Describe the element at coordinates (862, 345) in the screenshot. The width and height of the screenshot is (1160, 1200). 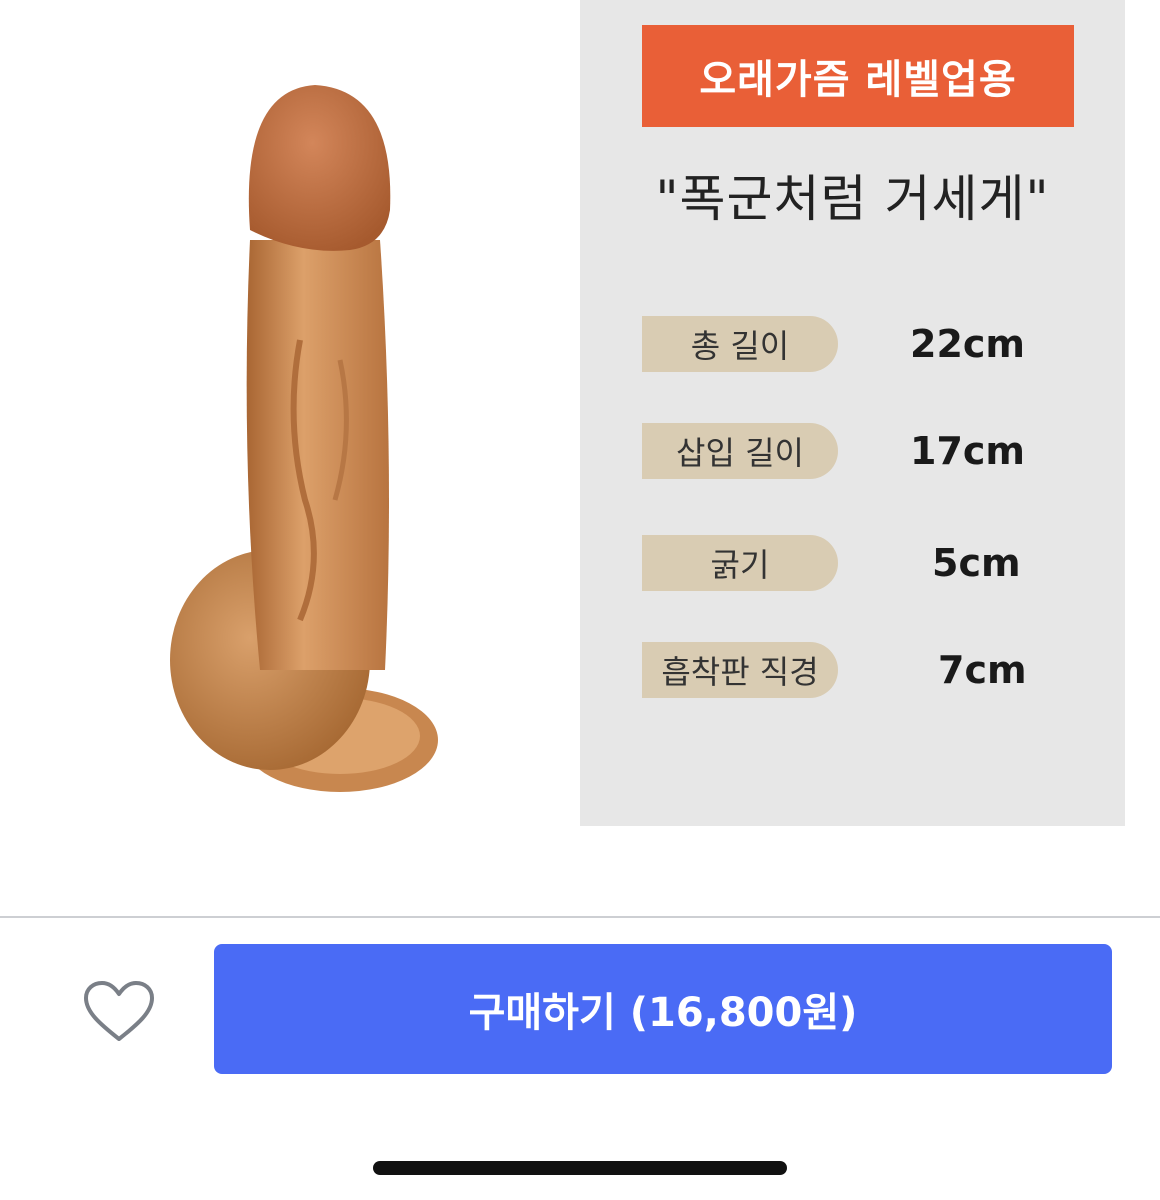
I see `spec-row-total-length: 총 길이 22cm` at that location.